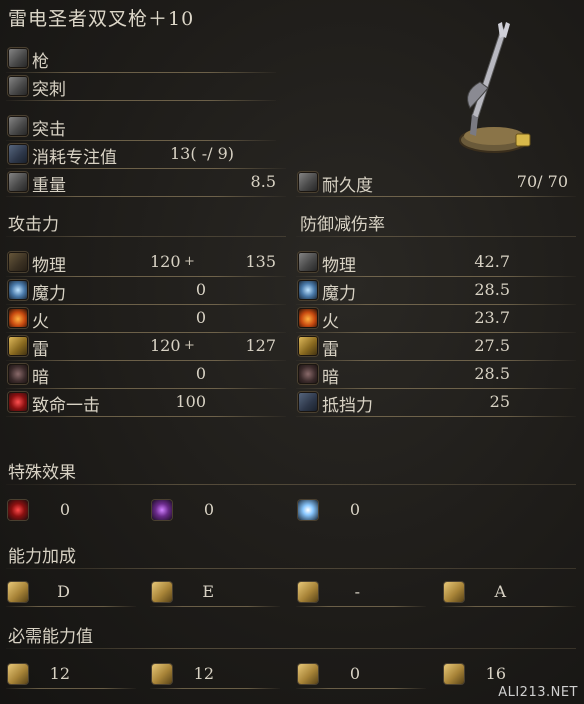  I want to click on intelligence-scaling: -, so click(357, 591).